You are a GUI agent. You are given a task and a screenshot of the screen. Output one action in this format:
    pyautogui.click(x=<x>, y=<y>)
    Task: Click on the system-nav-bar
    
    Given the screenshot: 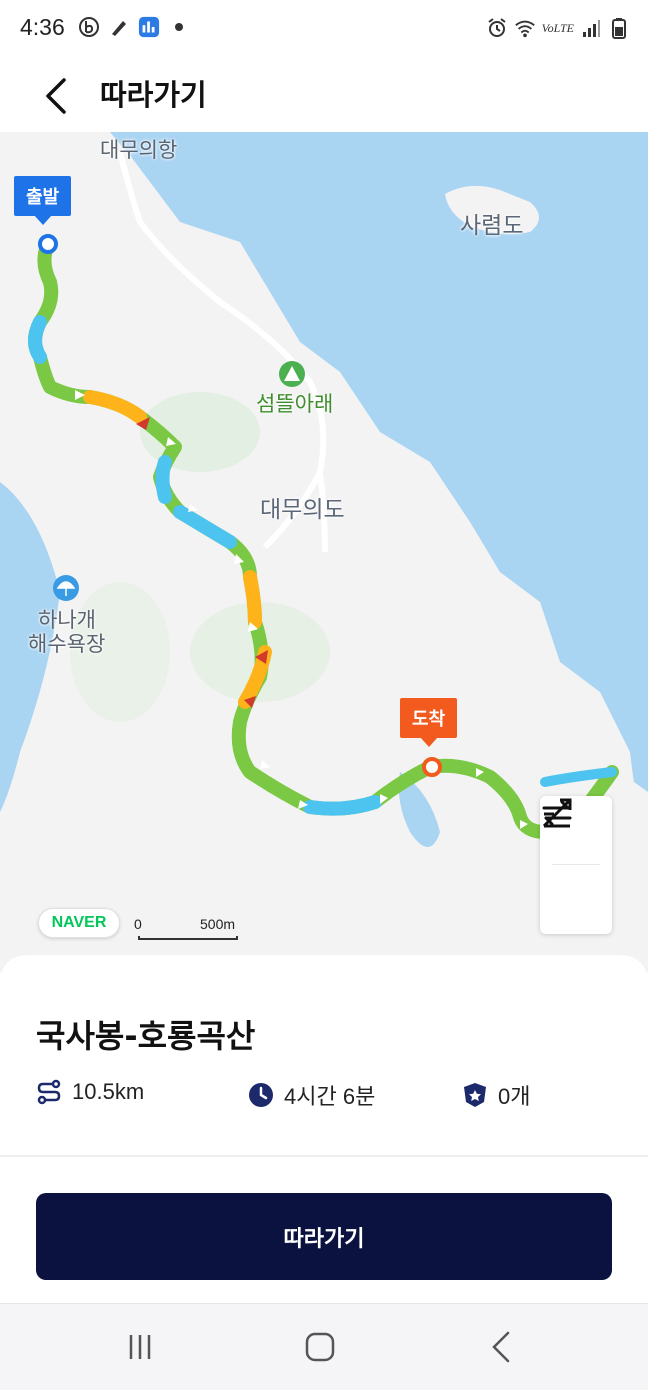 What is the action you would take?
    pyautogui.click(x=324, y=1346)
    